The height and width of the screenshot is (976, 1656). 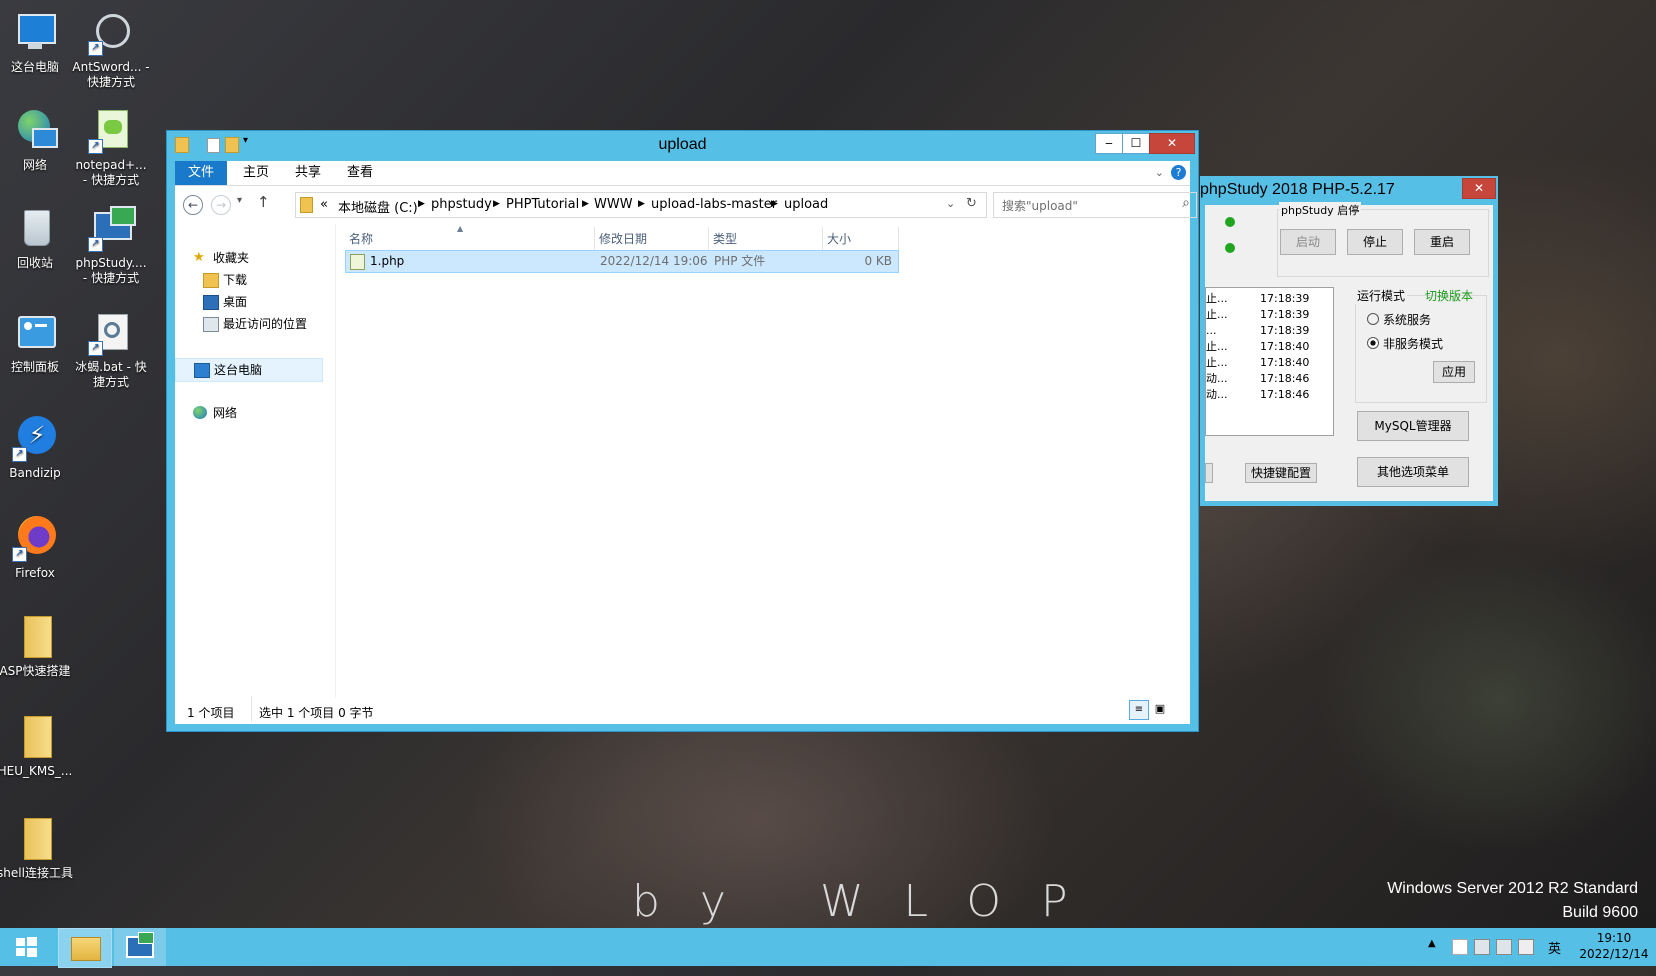 I want to click on start-button: 启动, so click(x=1308, y=242).